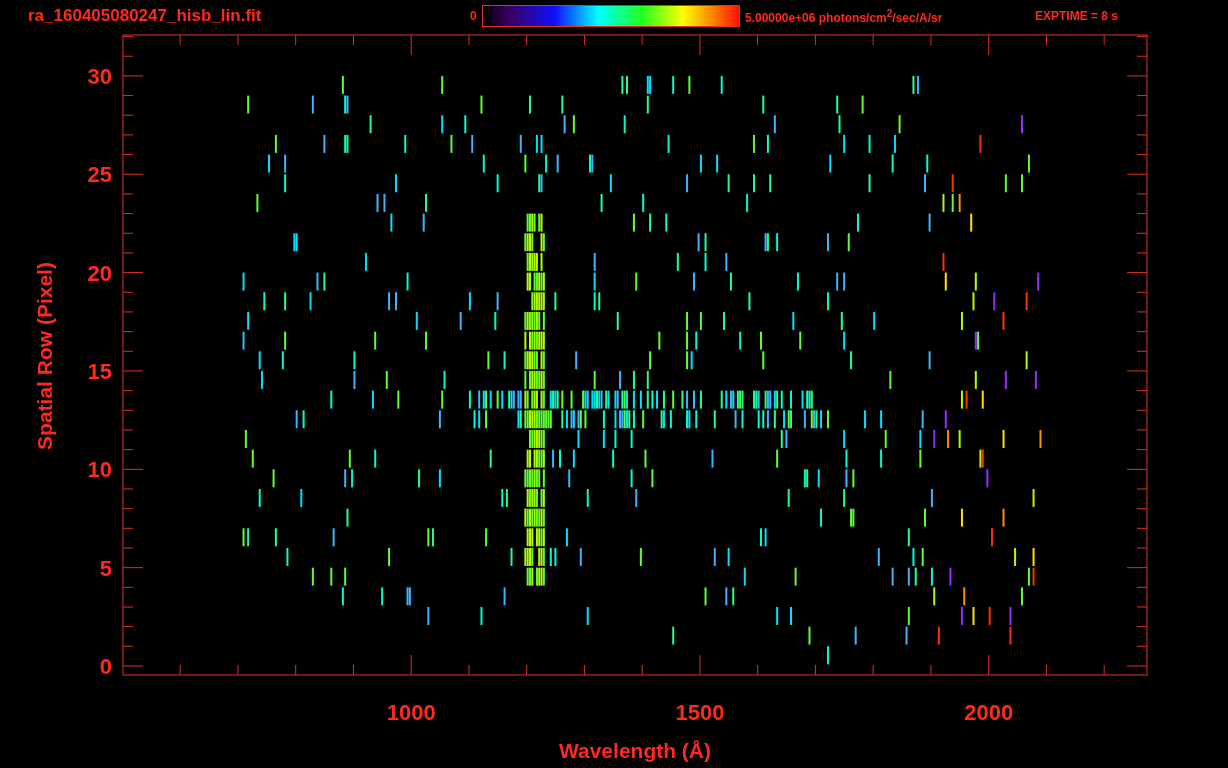 The width and height of the screenshot is (1228, 768). Describe the element at coordinates (99, 273) in the screenshot. I see `y-tick-label: 20` at that location.